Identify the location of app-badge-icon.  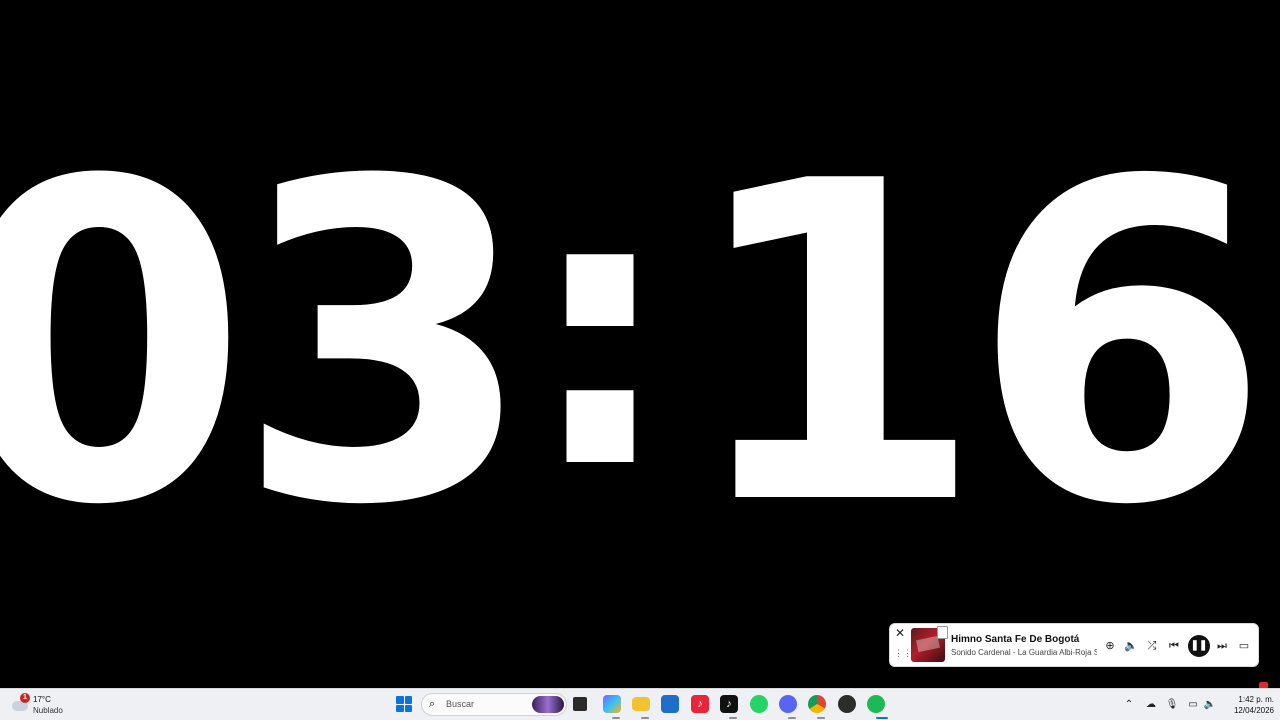
(942, 632).